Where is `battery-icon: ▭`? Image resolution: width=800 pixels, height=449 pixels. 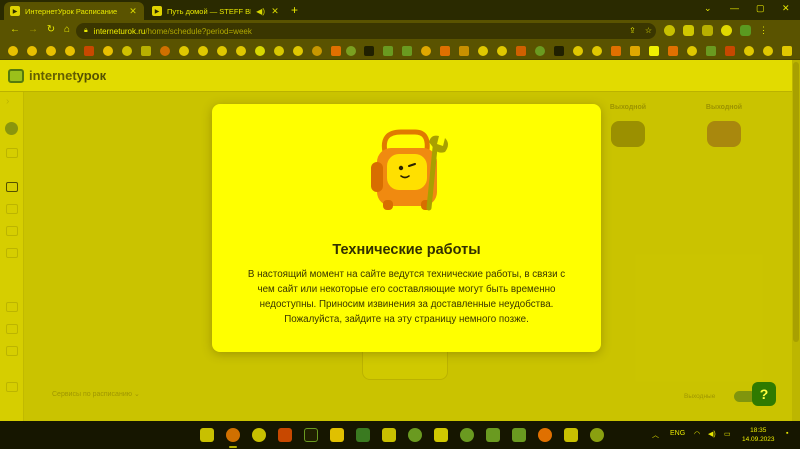 battery-icon: ▭ is located at coordinates (727, 434).